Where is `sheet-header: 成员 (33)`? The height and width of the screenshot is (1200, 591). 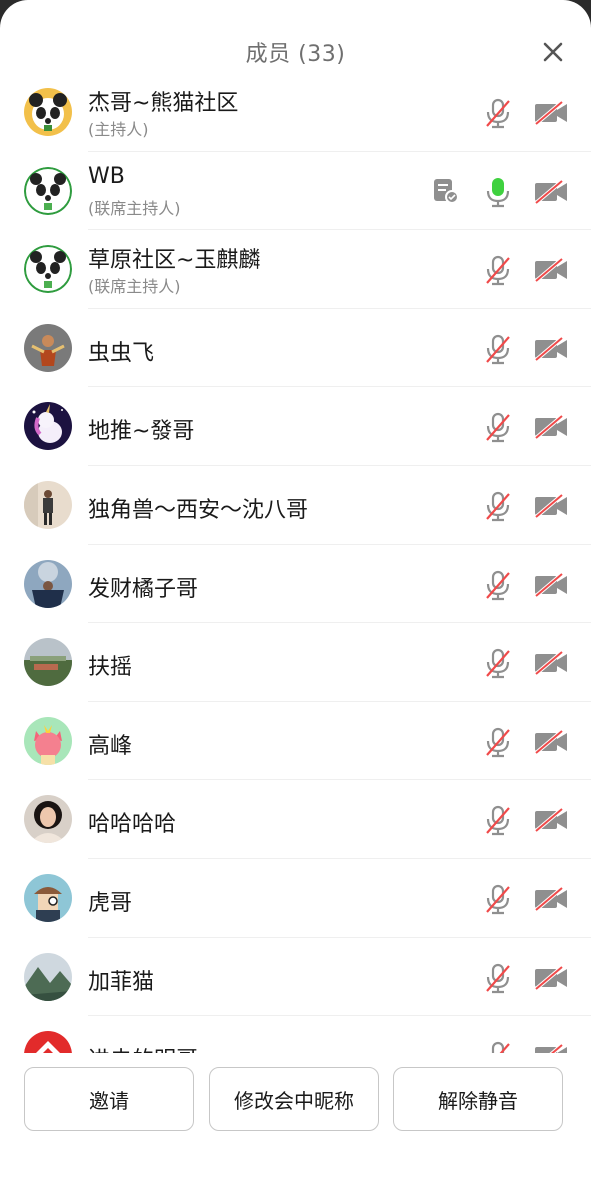 sheet-header: 成员 (33) is located at coordinates (295, 40).